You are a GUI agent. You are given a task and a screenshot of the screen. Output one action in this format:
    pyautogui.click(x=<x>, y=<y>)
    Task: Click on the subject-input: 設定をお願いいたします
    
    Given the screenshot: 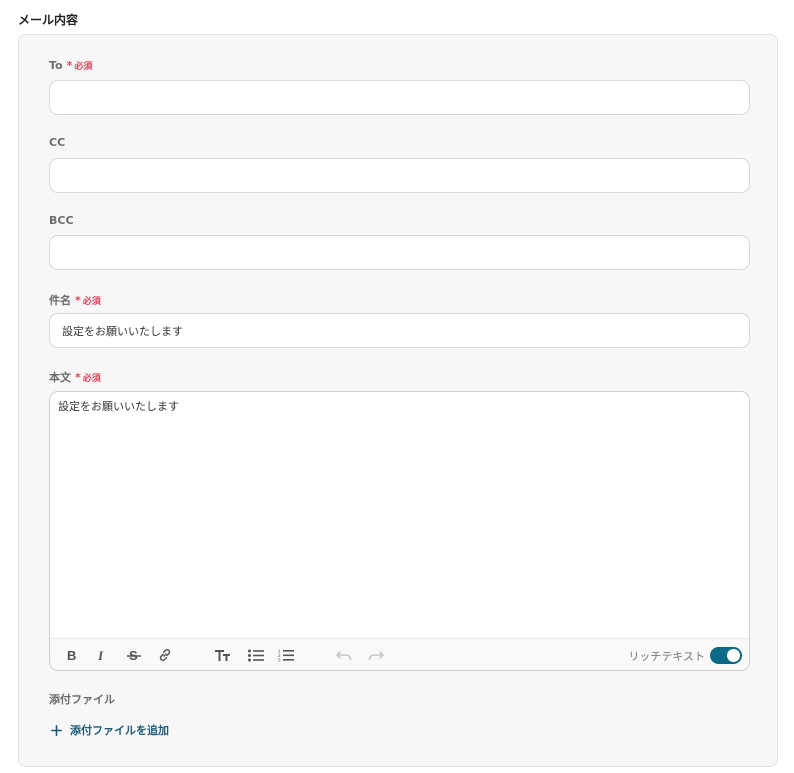 What is the action you would take?
    pyautogui.click(x=399, y=330)
    